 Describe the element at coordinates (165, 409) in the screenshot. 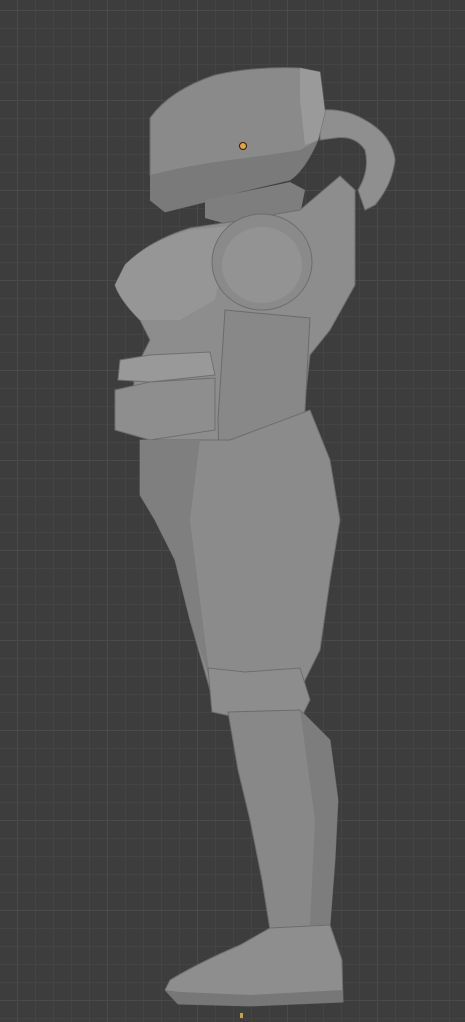

I see `mesh-hip` at that location.